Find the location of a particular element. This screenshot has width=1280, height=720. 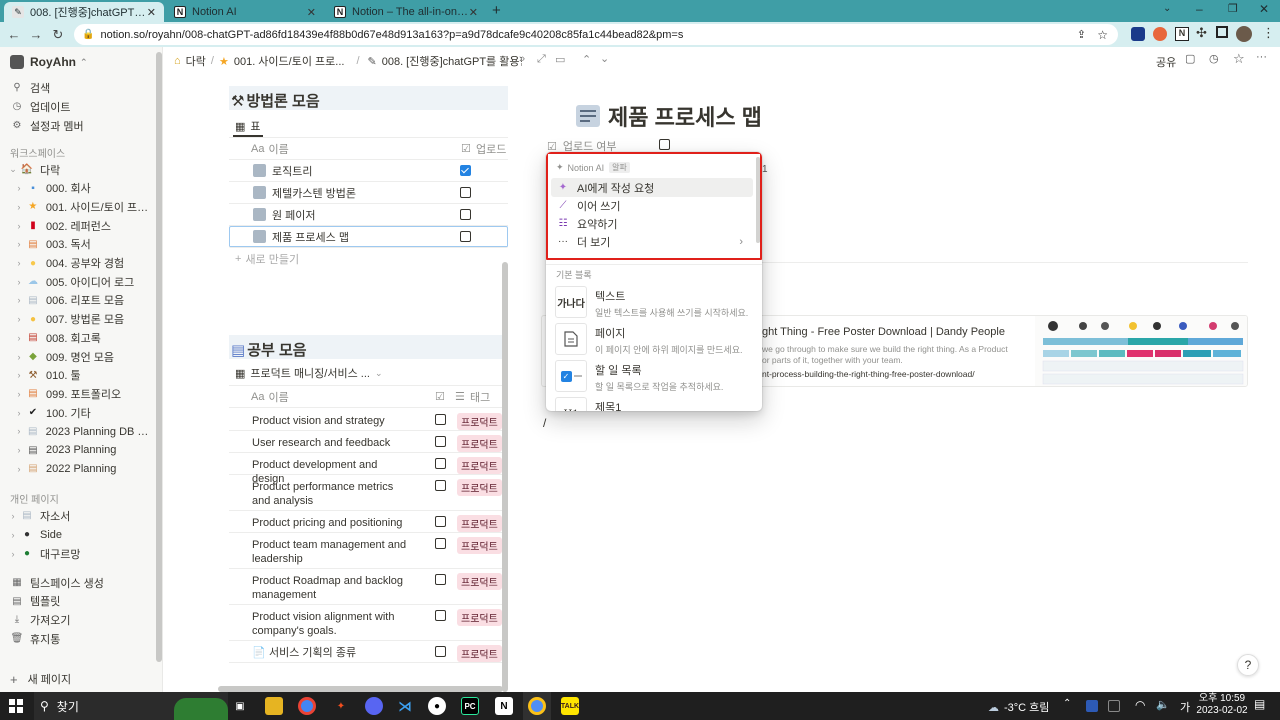

windows-start-icon is located at coordinates (16, 706).